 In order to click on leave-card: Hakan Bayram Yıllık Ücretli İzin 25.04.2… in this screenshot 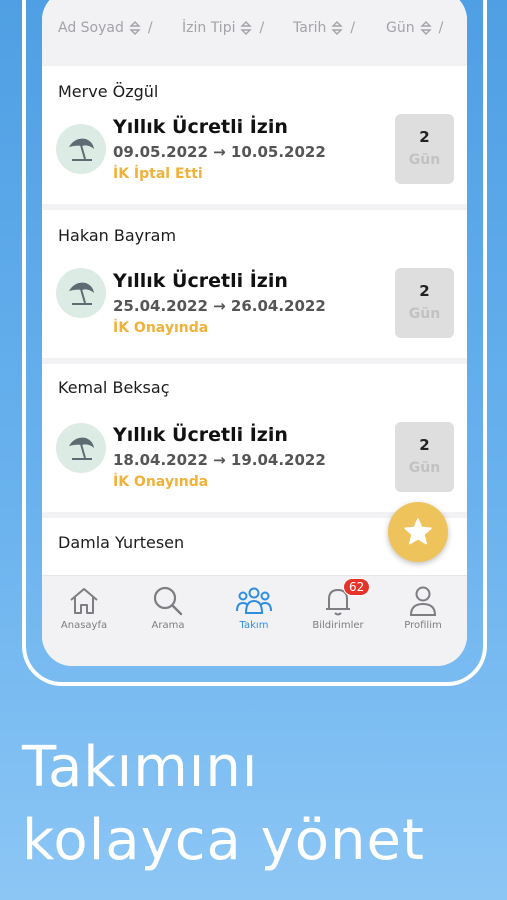, I will do `click(254, 284)`.